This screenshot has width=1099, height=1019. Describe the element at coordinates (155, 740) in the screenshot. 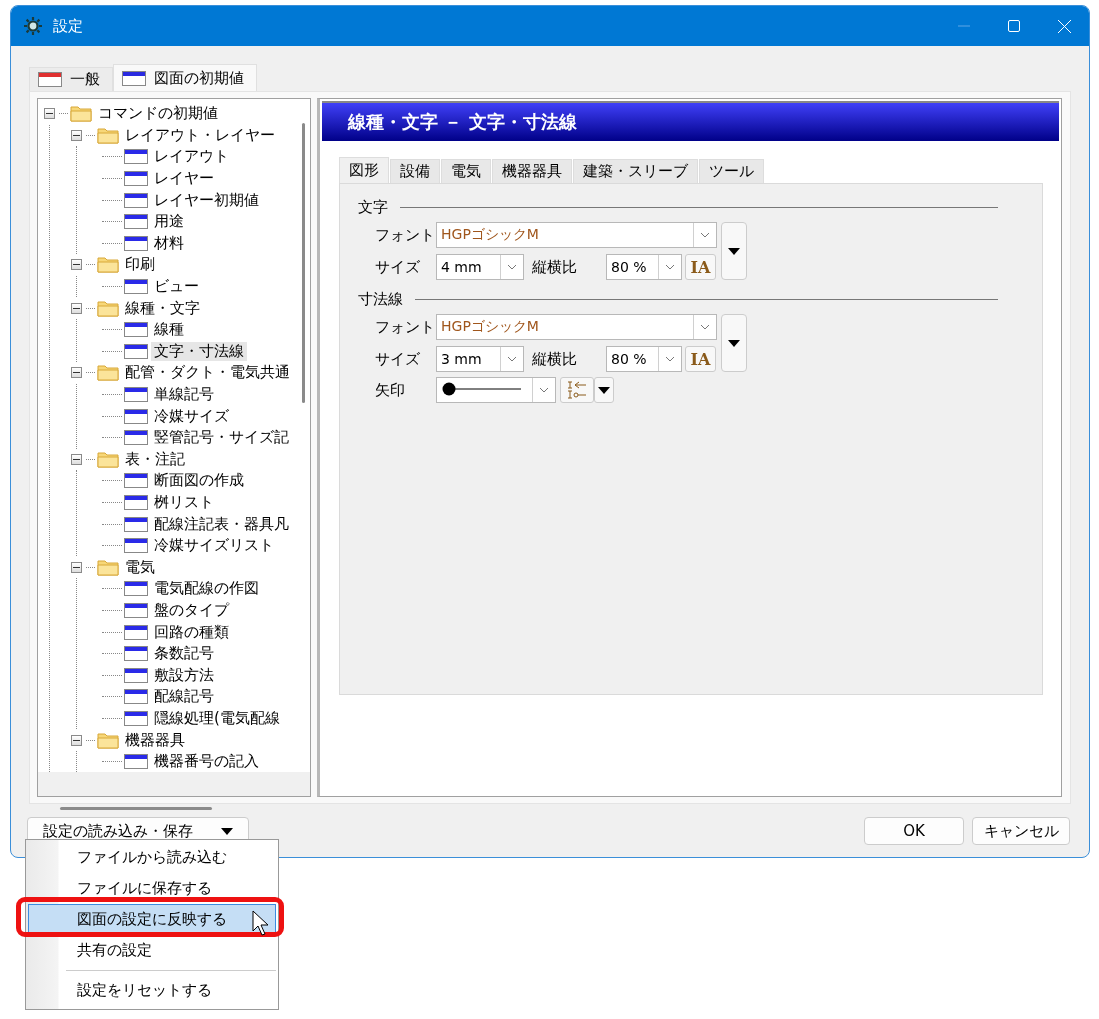

I see `tree-item: 機器器具` at that location.